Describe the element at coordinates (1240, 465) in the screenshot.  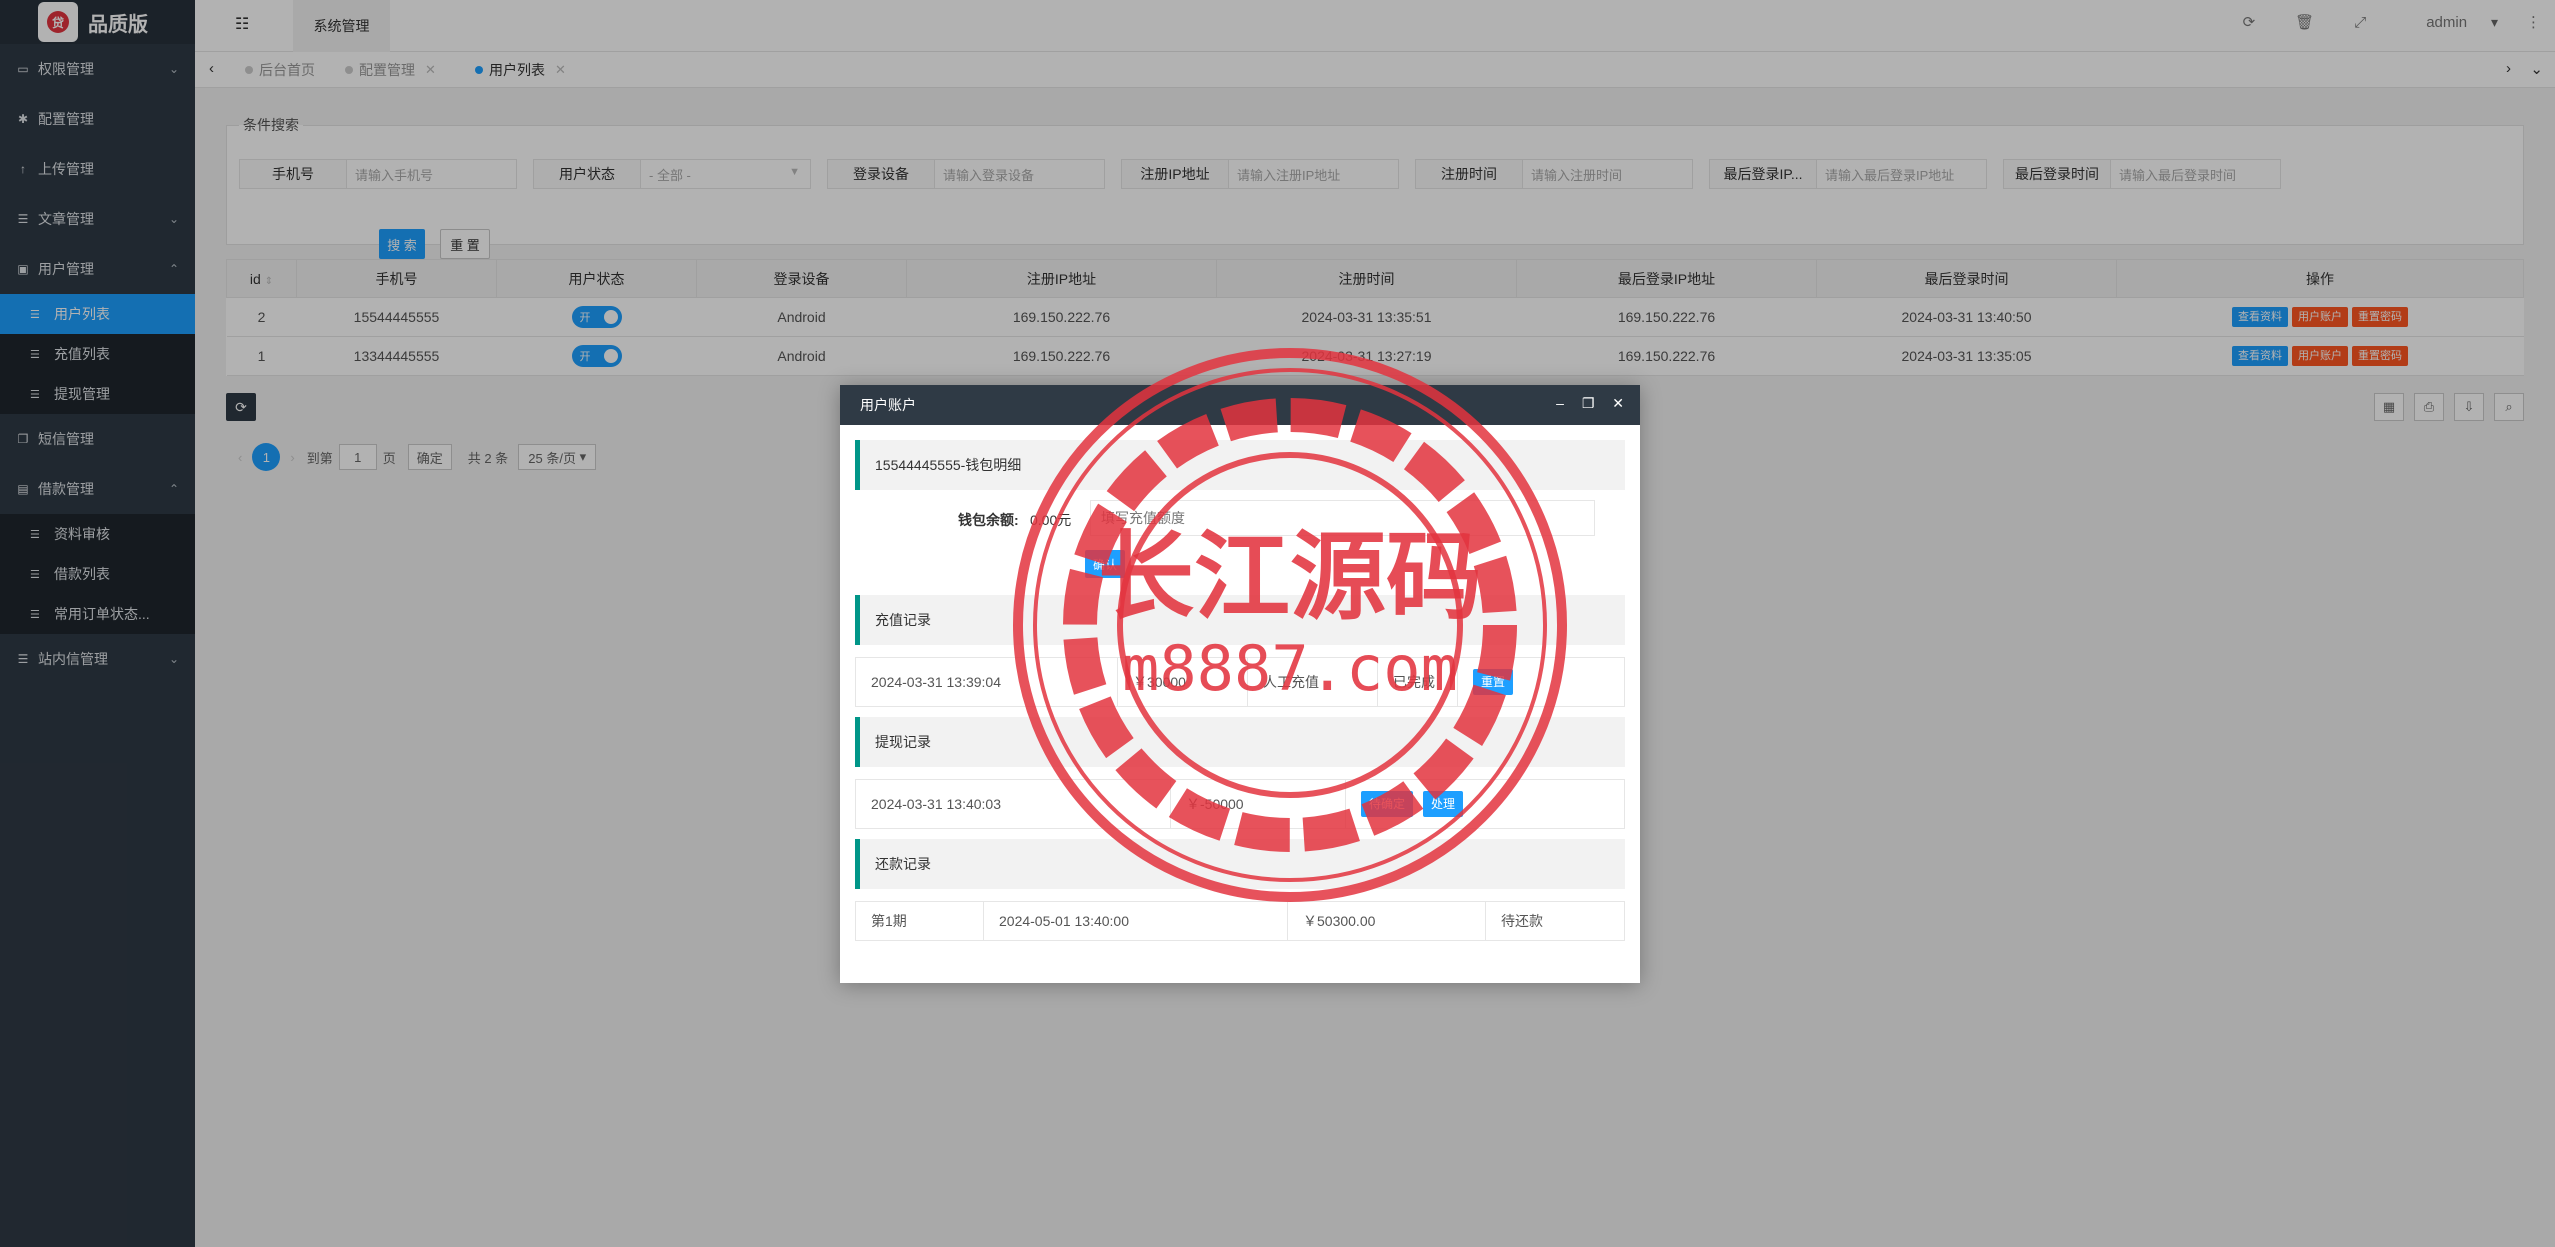
I see `wallet-section-title: 15544445555-钱包明细` at that location.